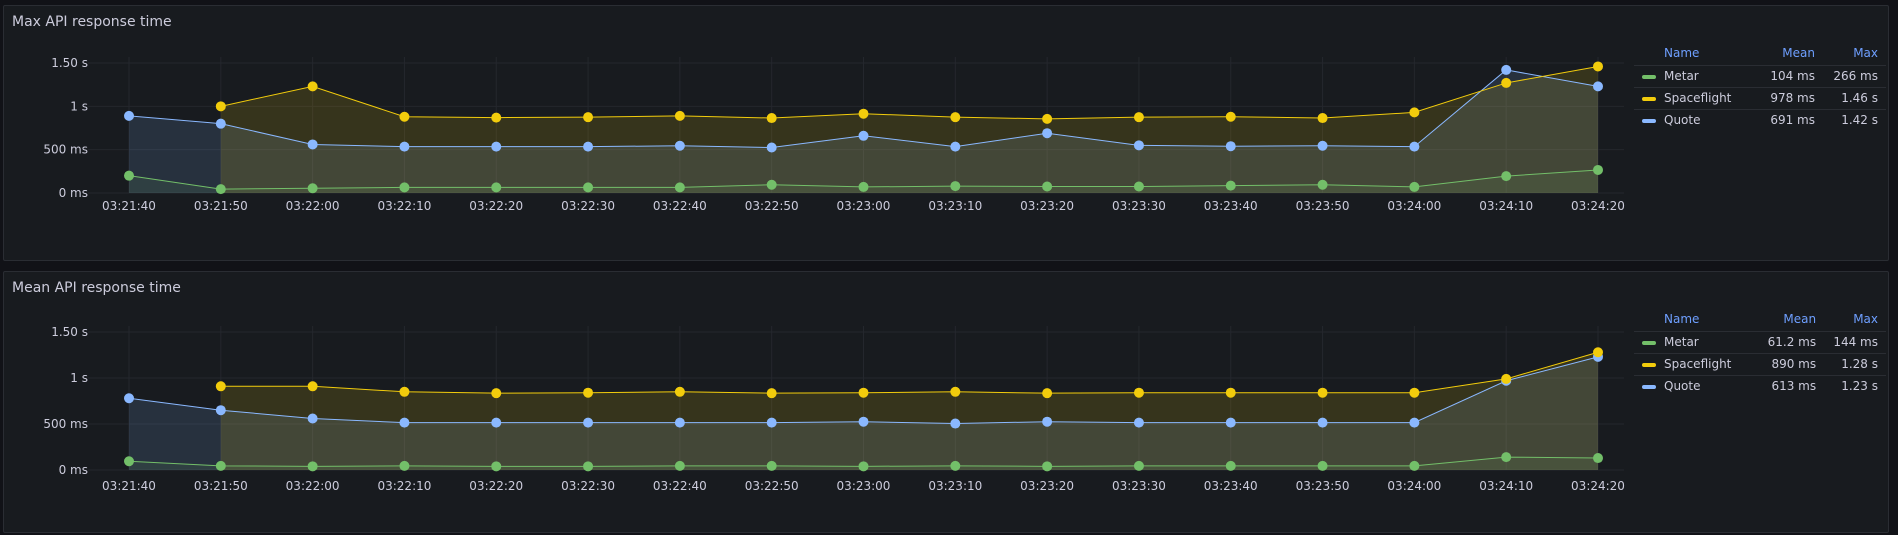 This screenshot has width=1898, height=535. What do you see at coordinates (1760, 76) in the screenshot?
I see `legend-row-metar: Metar 104 ms 266 ms` at bounding box center [1760, 76].